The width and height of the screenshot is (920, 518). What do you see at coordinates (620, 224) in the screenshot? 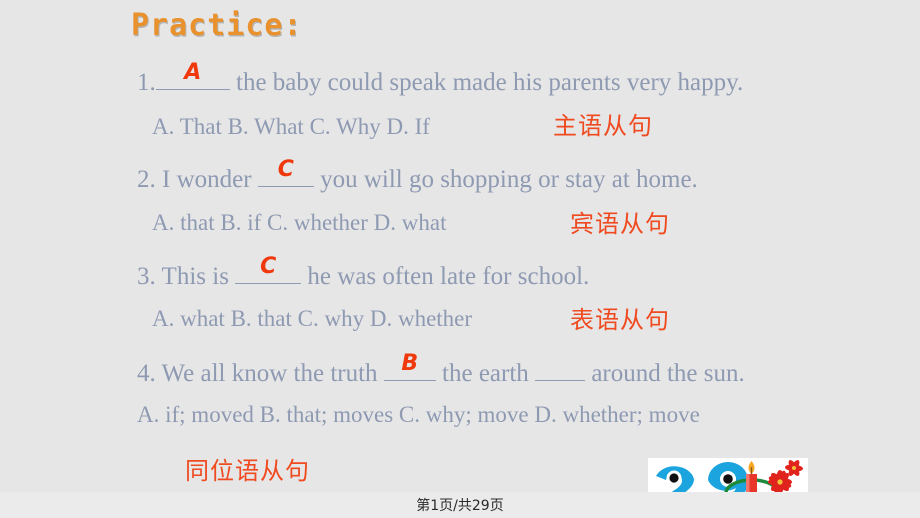
I see `question-2-annotation: 宾语从句` at bounding box center [620, 224].